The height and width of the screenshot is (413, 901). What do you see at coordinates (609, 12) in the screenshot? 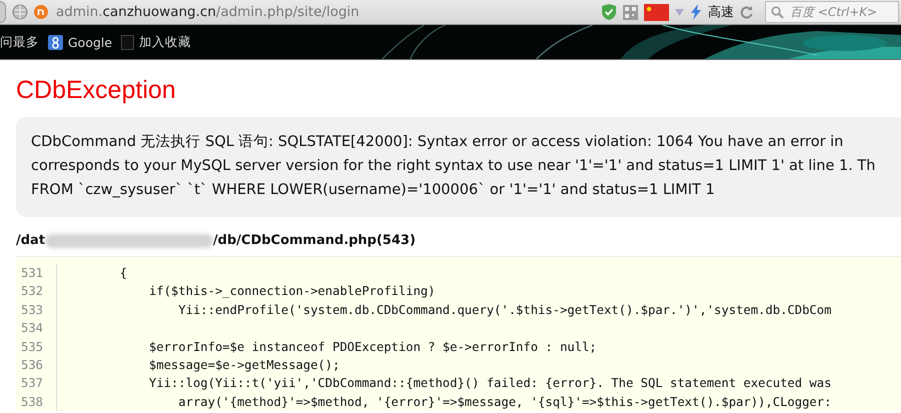
I see `shield-icon` at bounding box center [609, 12].